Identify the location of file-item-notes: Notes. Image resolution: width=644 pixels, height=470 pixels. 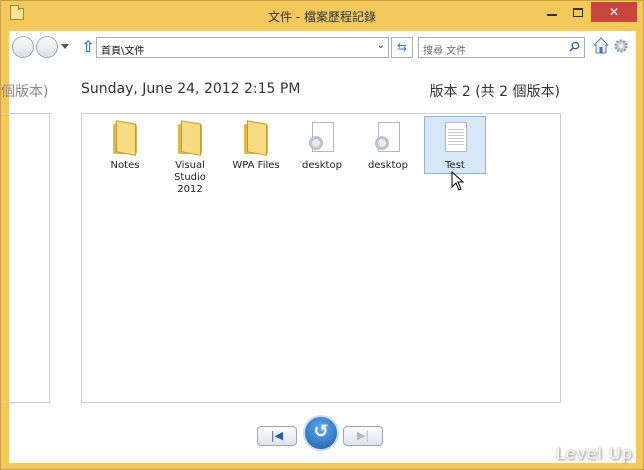
(125, 146).